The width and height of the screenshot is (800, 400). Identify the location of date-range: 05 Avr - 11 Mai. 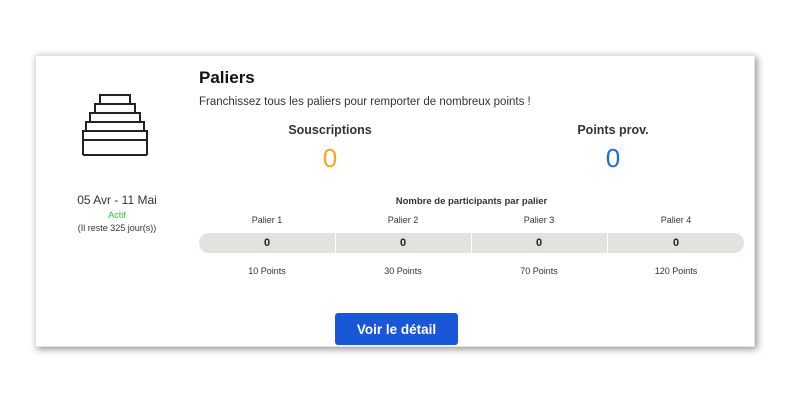
(117, 200).